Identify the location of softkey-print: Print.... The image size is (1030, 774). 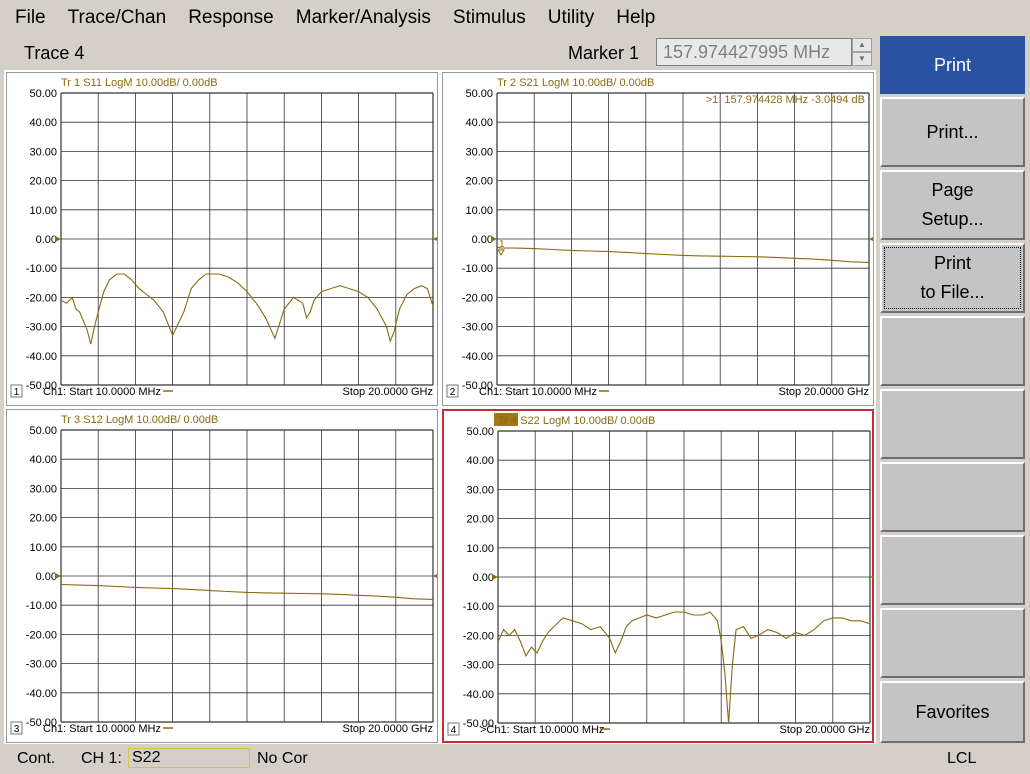
(952, 132).